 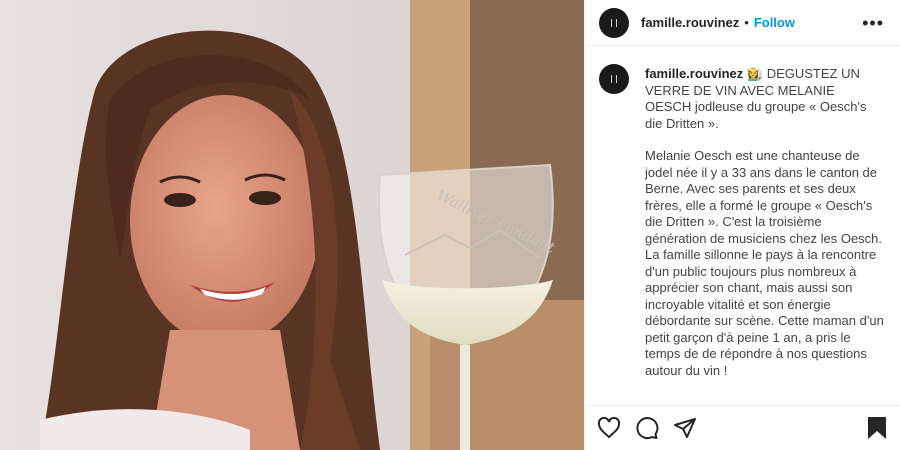 What do you see at coordinates (873, 23) in the screenshot?
I see `more-options-icon: •••` at bounding box center [873, 23].